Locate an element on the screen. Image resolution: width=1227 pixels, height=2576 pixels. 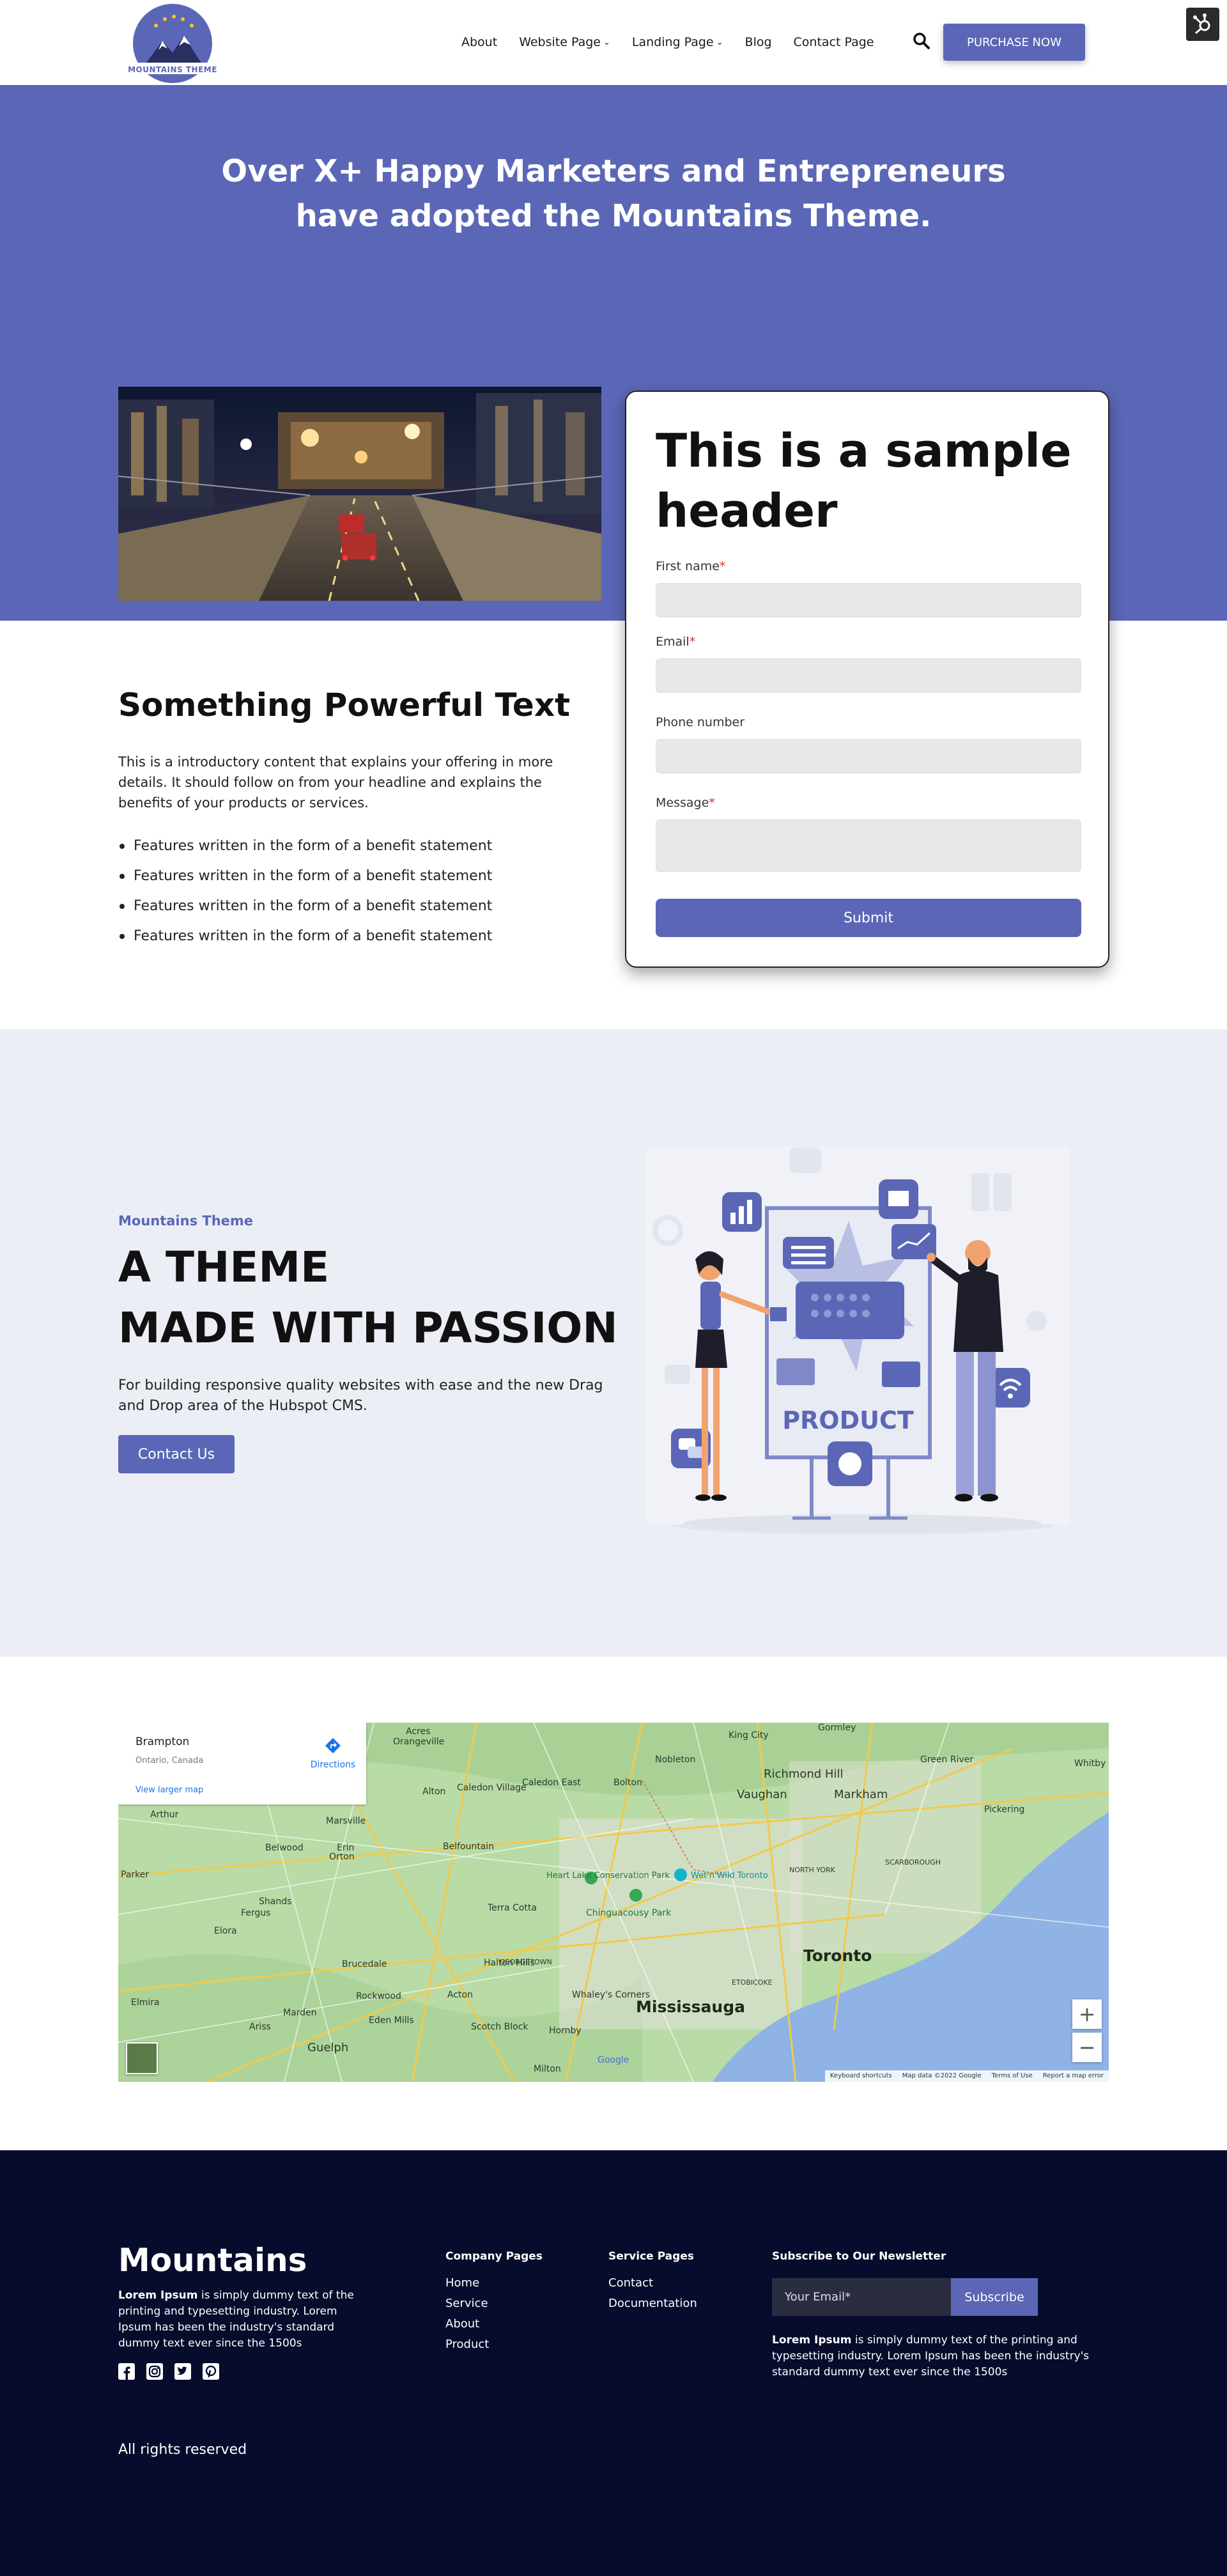
first-name-label-text: First name is located at coordinates (688, 566).